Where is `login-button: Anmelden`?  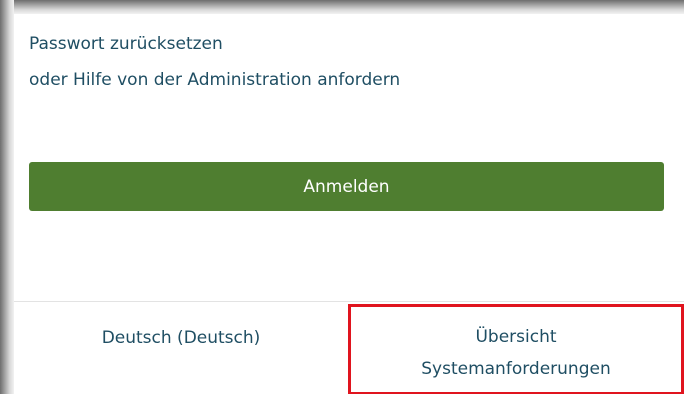
login-button: Anmelden is located at coordinates (346, 186).